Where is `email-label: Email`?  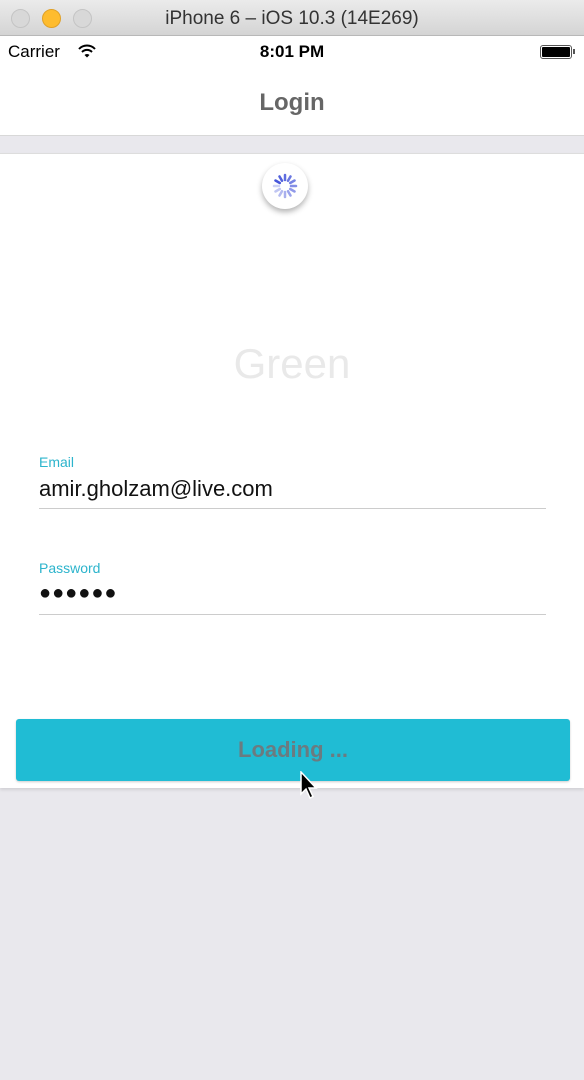
email-label: Email is located at coordinates (57, 462).